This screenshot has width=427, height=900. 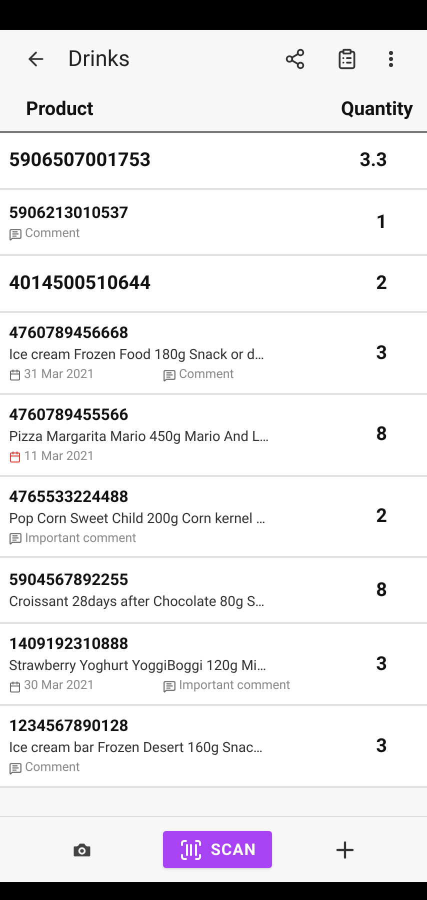 I want to click on expiry-date: 11 Mar 2021, so click(x=59, y=457).